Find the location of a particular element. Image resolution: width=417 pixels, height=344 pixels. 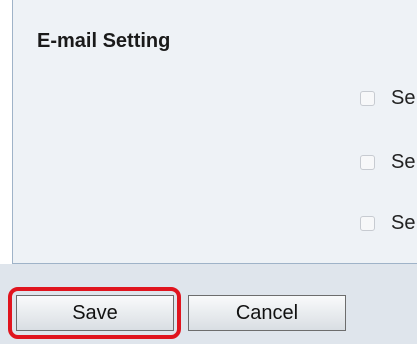

email-option-2-checkbox is located at coordinates (367, 162).